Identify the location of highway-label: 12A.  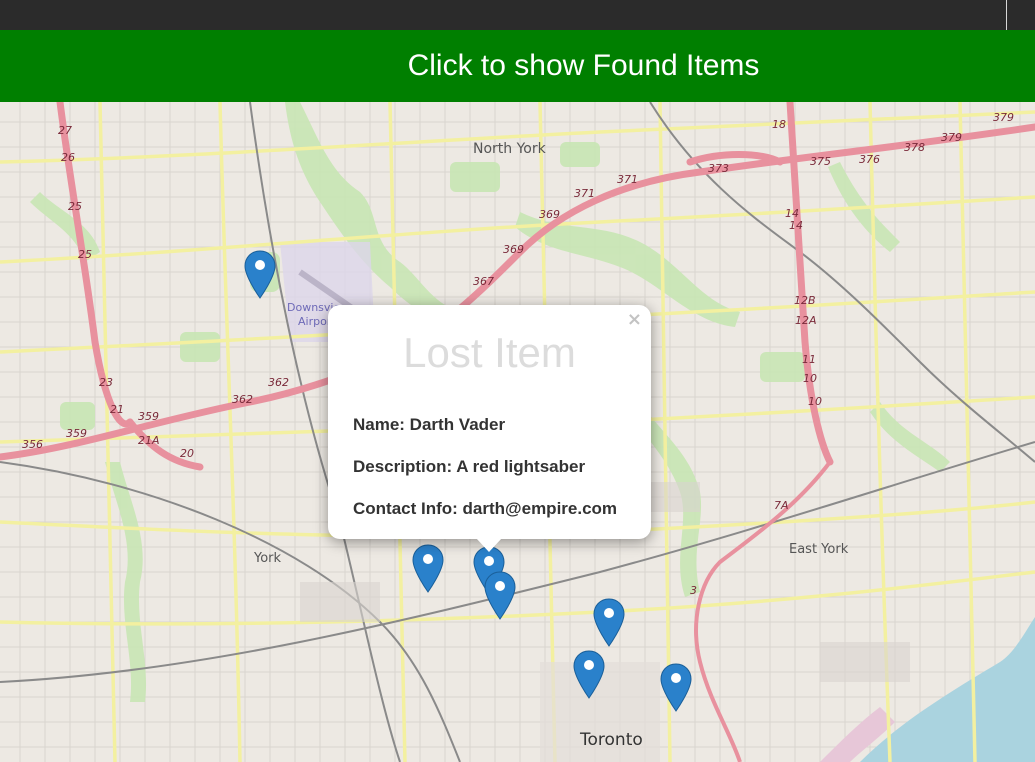
(806, 320).